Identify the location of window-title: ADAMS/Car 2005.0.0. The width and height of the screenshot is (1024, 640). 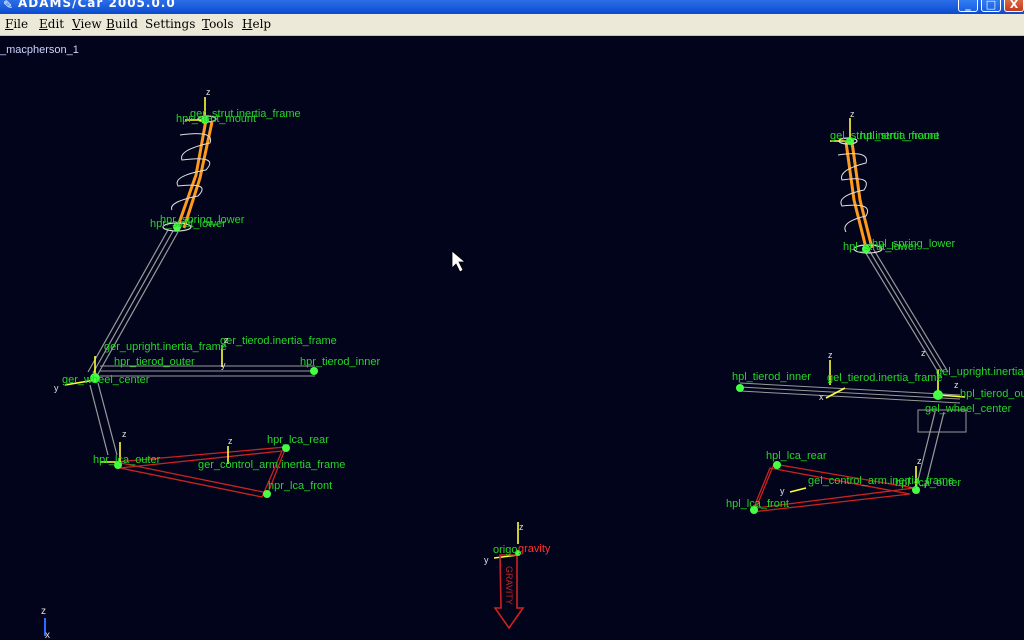
(97, 5).